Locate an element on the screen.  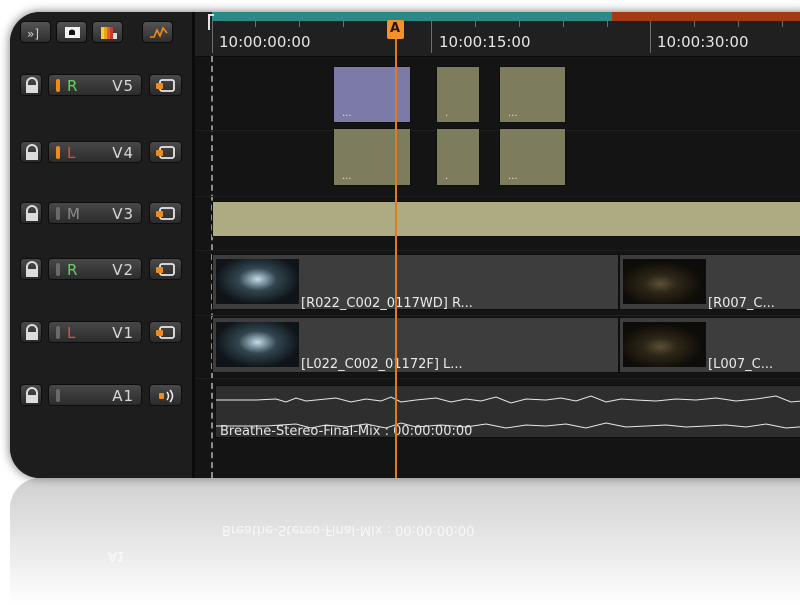
track-name-label: A1 is located at coordinates (123, 396).